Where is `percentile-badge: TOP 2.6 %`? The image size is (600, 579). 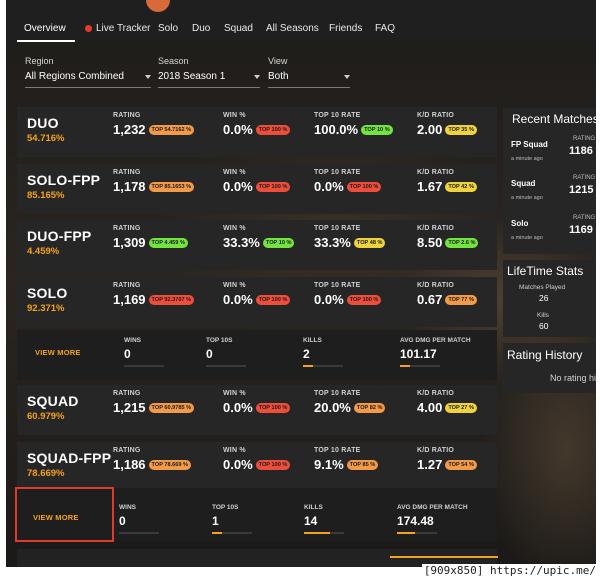 percentile-badge: TOP 2.6 % is located at coordinates (462, 242).